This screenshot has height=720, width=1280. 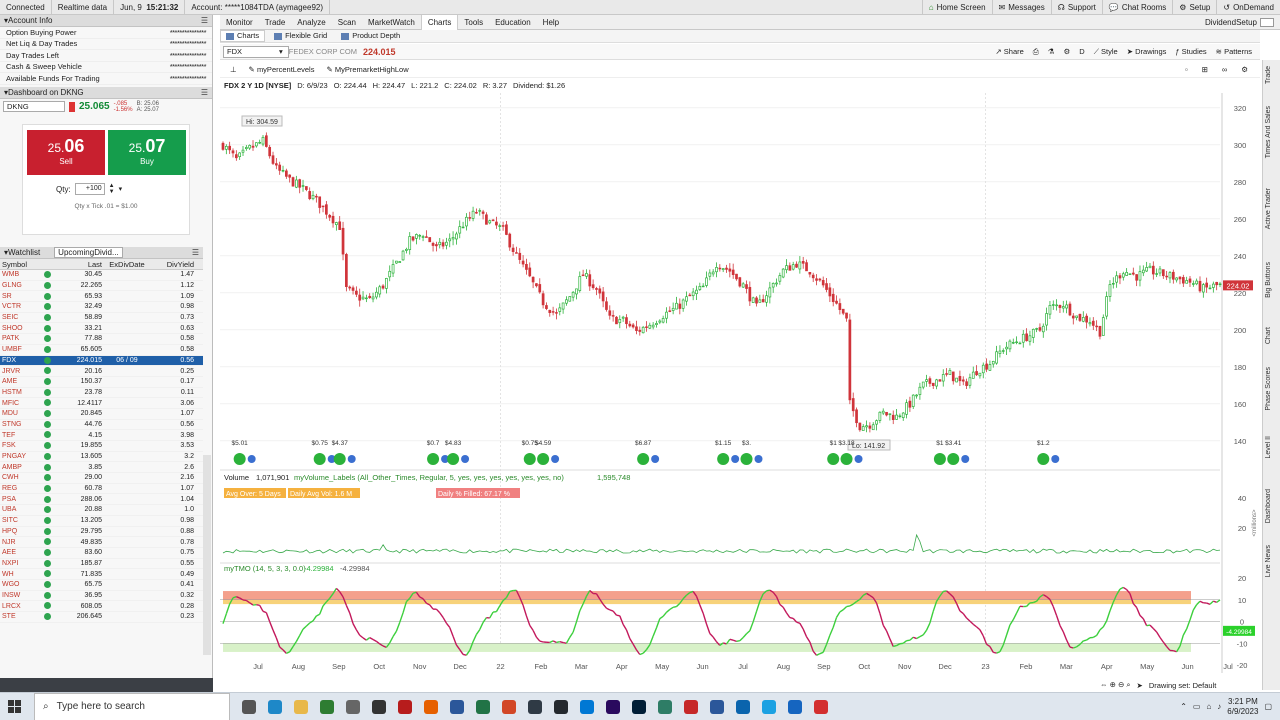 I want to click on word-icon, so click(x=717, y=706).